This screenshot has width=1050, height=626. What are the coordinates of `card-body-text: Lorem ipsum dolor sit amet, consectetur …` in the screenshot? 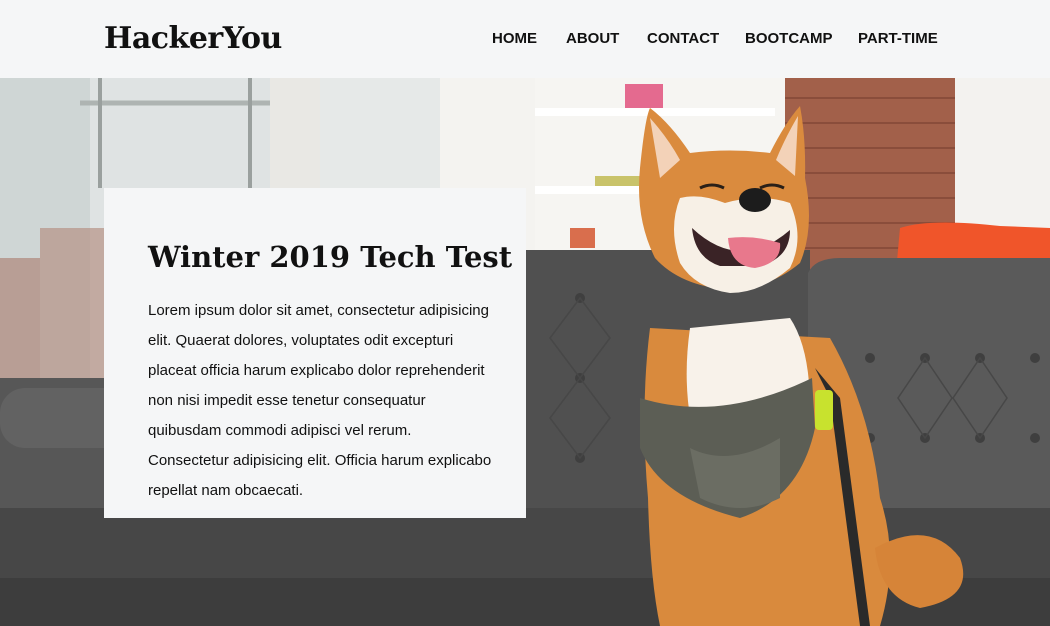 It's located at (320, 400).